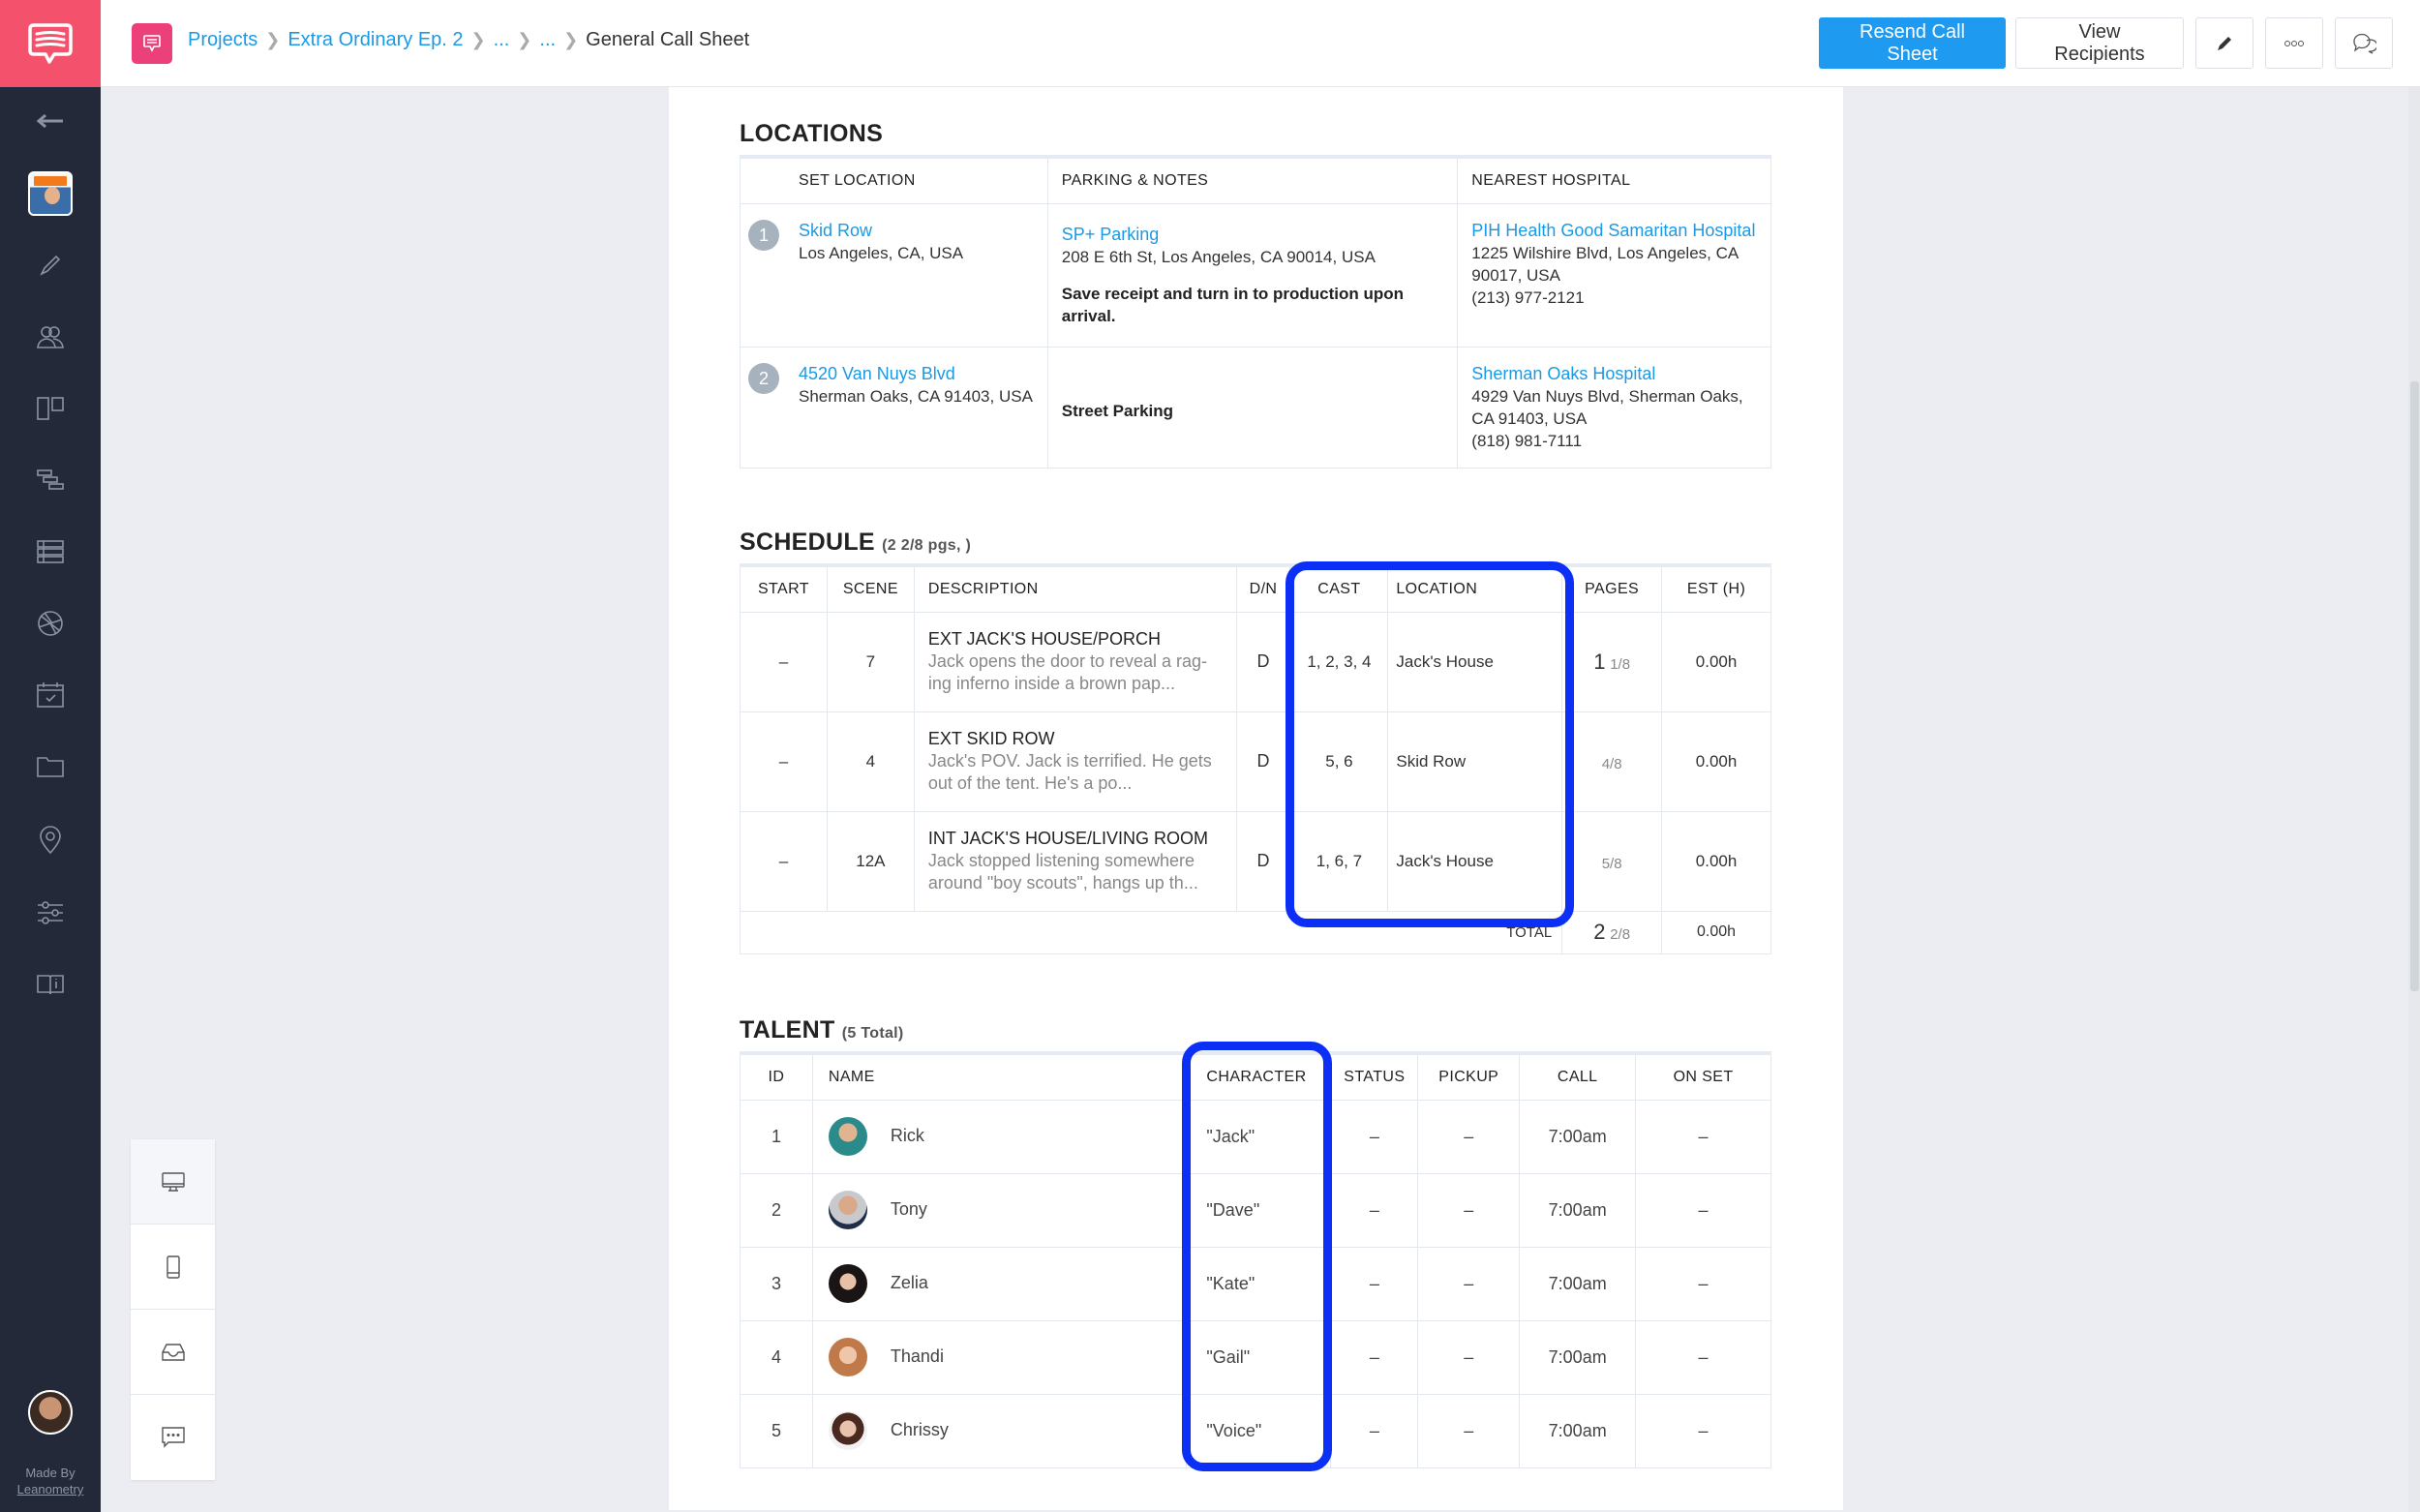 The height and width of the screenshot is (1512, 2420). I want to click on comments-view-button, so click(173, 1437).